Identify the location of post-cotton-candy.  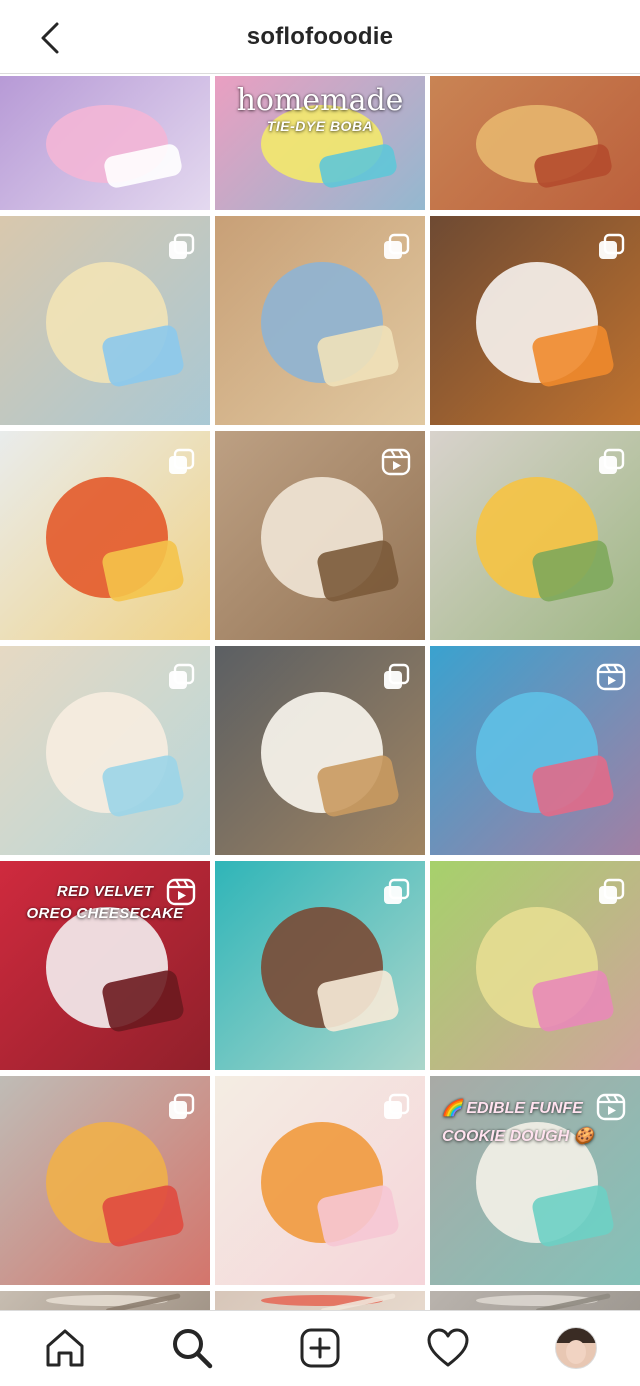
(535, 750).